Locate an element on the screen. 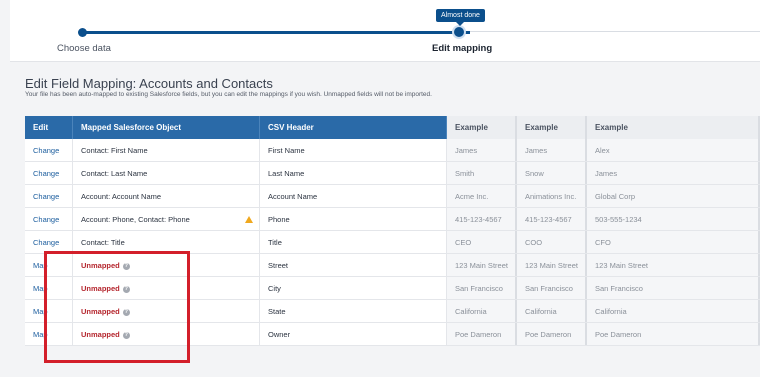 This screenshot has width=760, height=377. csv-header-cell: Last Name is located at coordinates (353, 173).